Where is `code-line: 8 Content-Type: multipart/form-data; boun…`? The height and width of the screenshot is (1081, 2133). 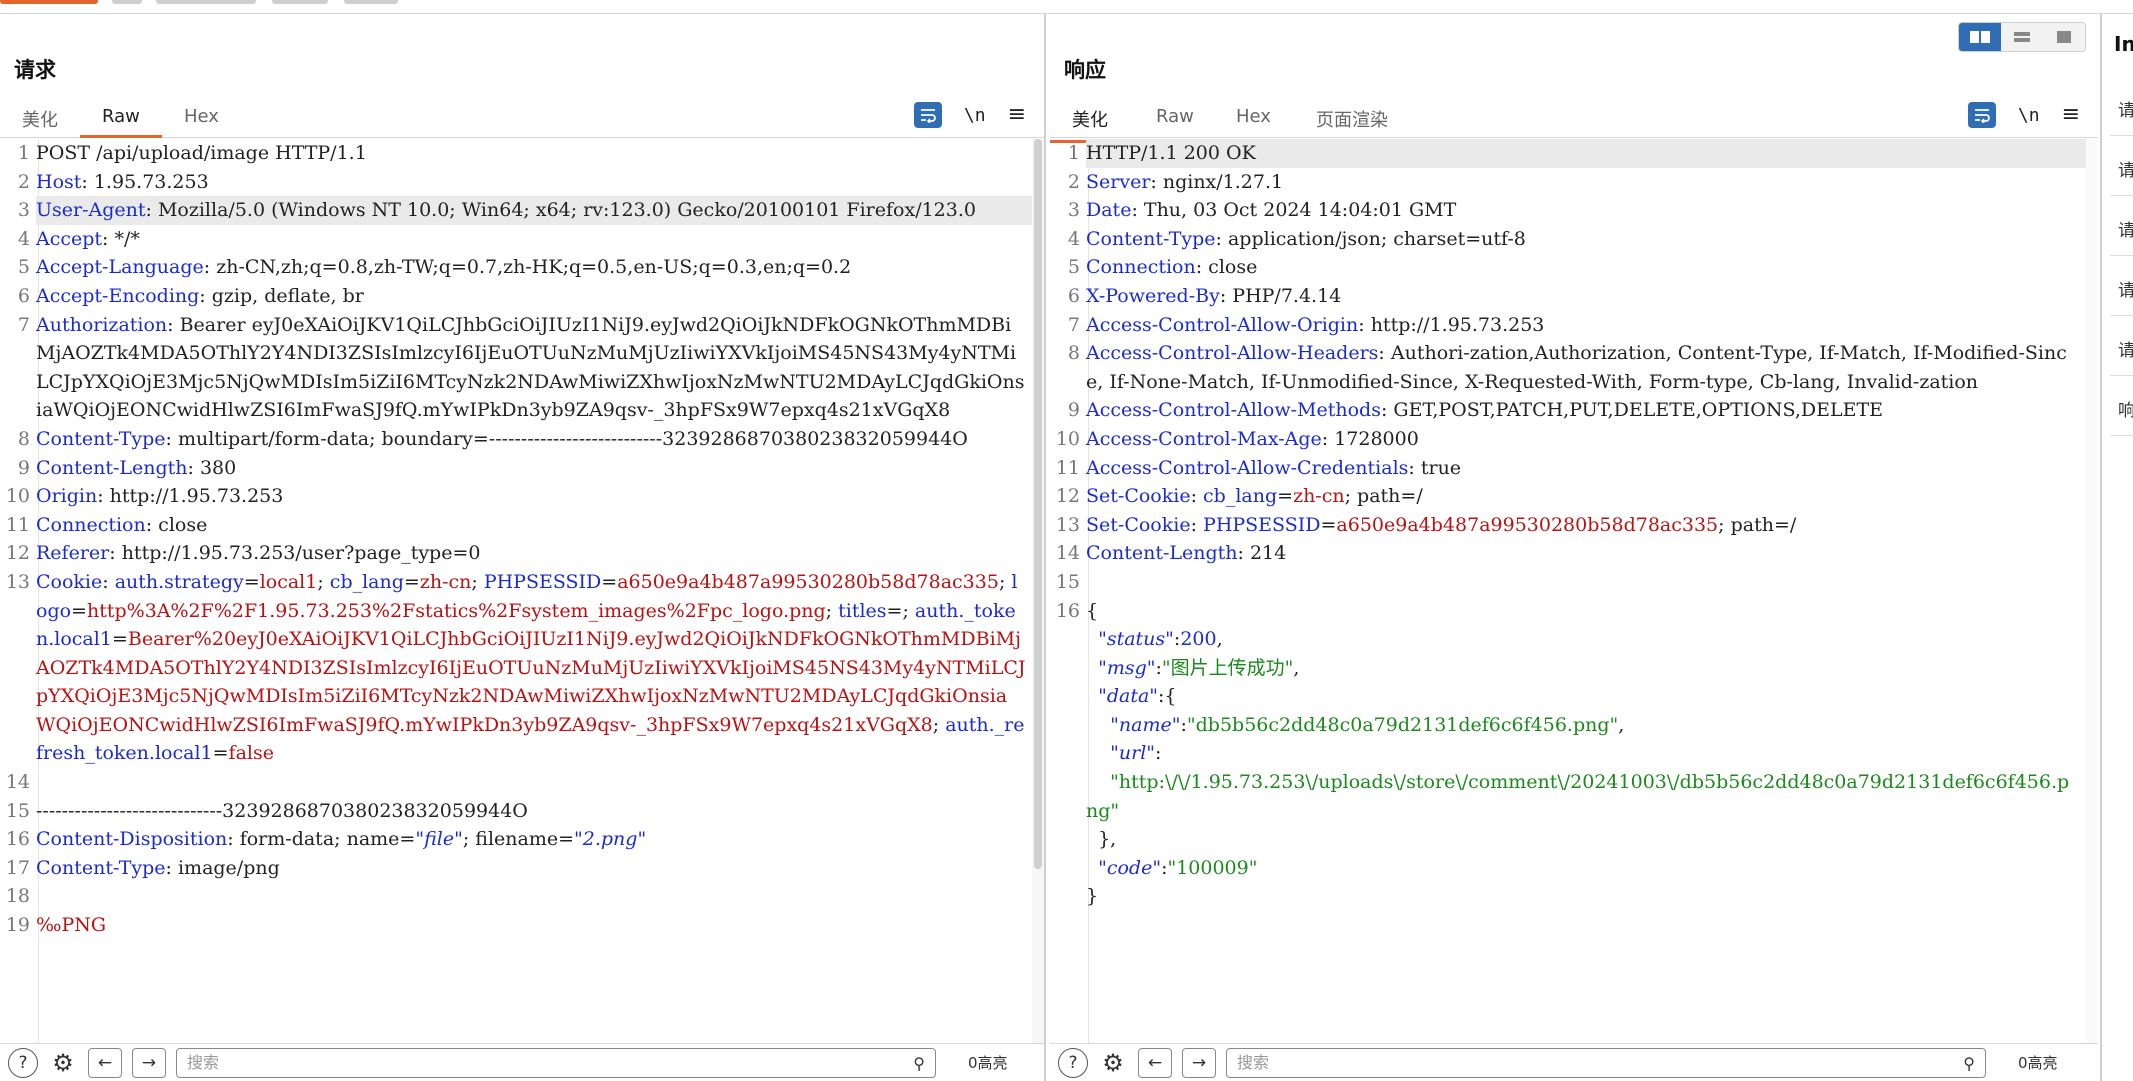
code-line: 8 Content-Type: multipart/form-data; boun… is located at coordinates (516, 439).